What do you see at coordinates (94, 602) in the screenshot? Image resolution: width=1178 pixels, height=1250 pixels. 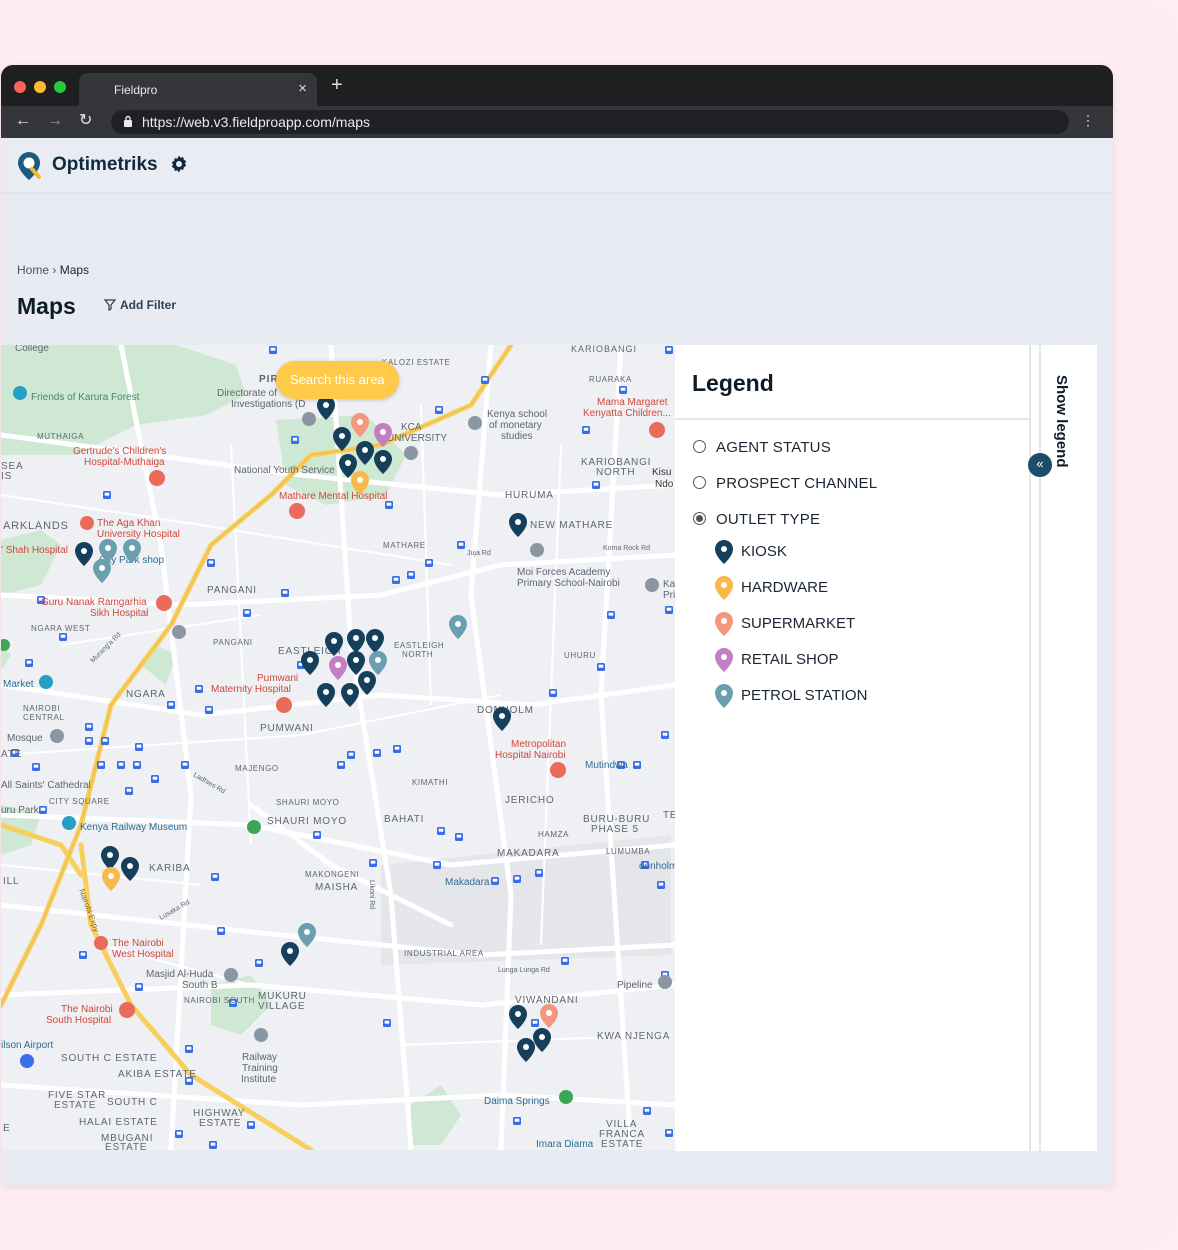 I see `svg-text: Guru Nanak Ramgarhia` at bounding box center [94, 602].